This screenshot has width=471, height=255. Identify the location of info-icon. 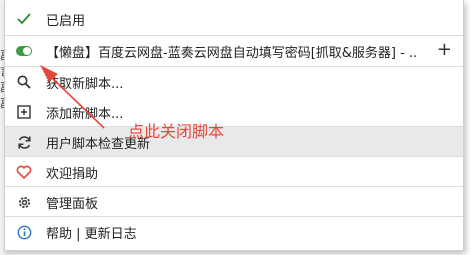
(24, 232).